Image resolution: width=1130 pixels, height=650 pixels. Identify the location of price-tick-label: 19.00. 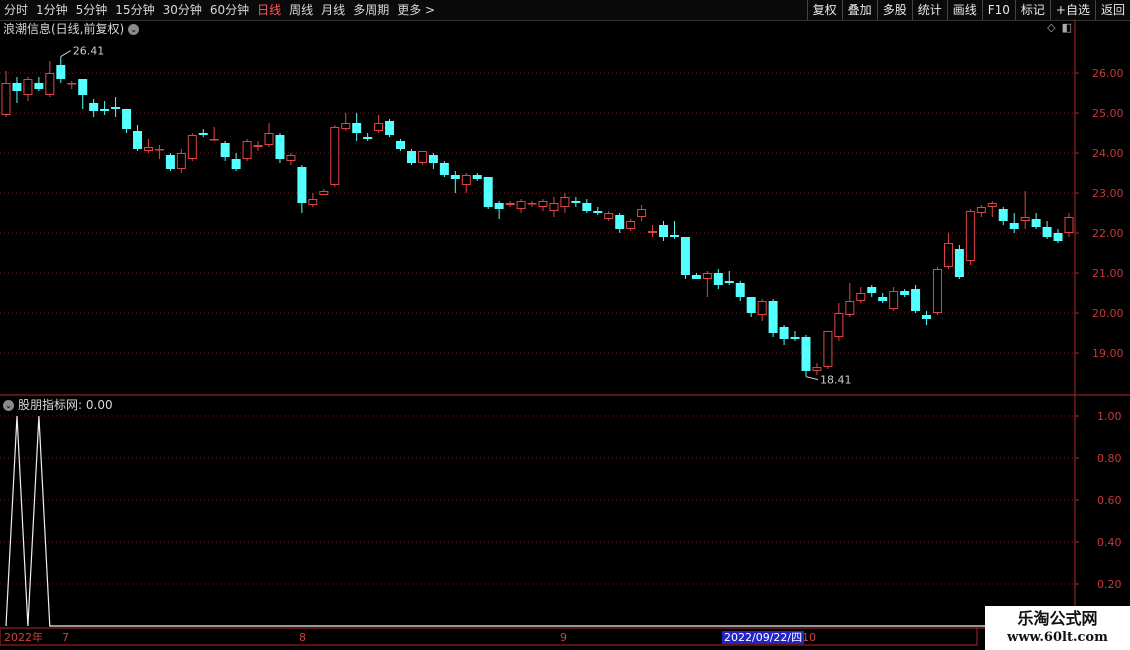
(1108, 353).